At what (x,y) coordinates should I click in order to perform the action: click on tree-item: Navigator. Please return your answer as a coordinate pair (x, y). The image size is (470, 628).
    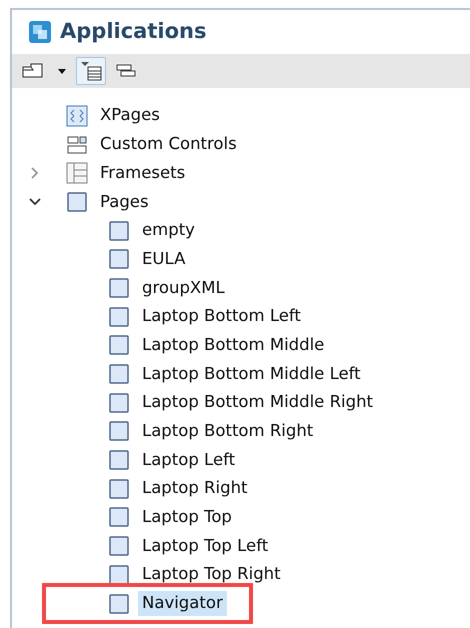
    Looking at the image, I should click on (182, 603).